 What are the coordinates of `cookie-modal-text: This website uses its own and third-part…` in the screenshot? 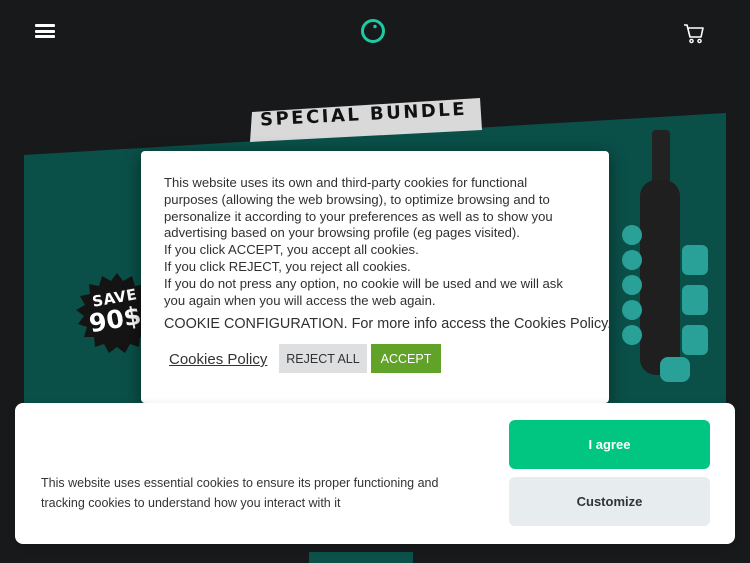 It's located at (386, 242).